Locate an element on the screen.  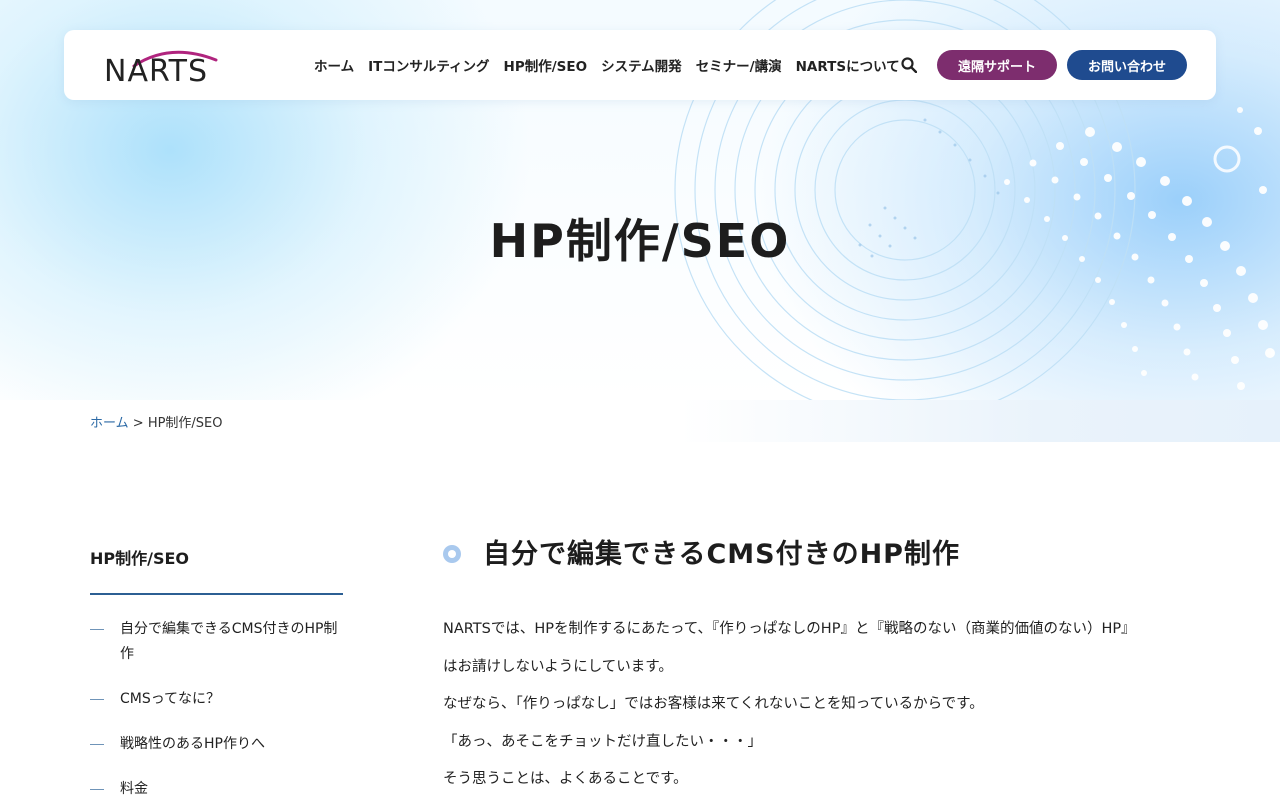
contact-button: お問い合わせ is located at coordinates (1127, 65).